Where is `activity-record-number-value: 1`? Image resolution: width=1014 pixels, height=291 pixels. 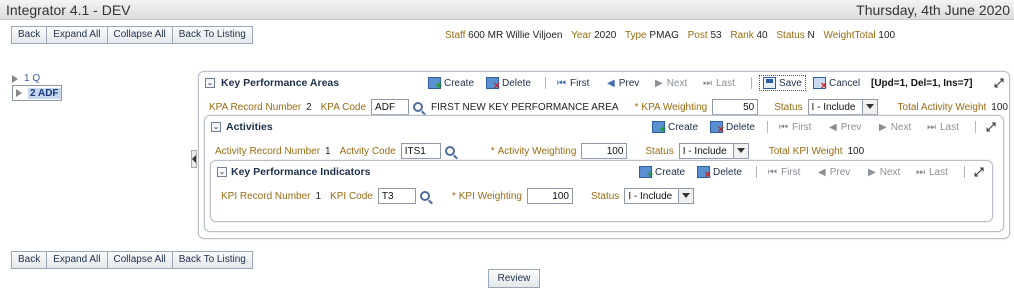 activity-record-number-value: 1 is located at coordinates (328, 151).